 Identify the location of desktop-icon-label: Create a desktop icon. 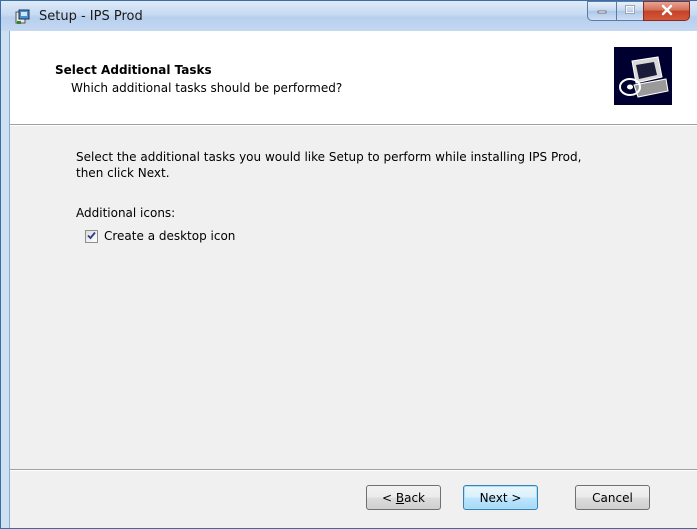
(169, 236).